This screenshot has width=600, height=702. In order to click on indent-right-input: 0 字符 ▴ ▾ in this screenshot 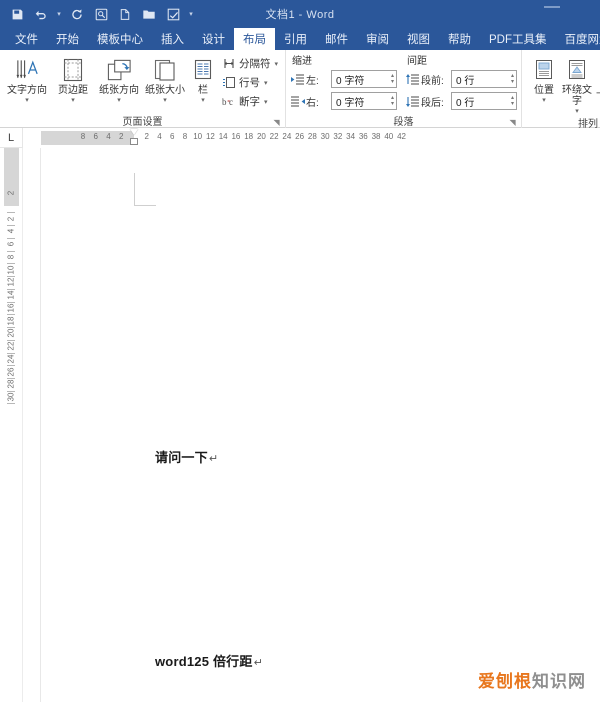, I will do `click(364, 101)`.